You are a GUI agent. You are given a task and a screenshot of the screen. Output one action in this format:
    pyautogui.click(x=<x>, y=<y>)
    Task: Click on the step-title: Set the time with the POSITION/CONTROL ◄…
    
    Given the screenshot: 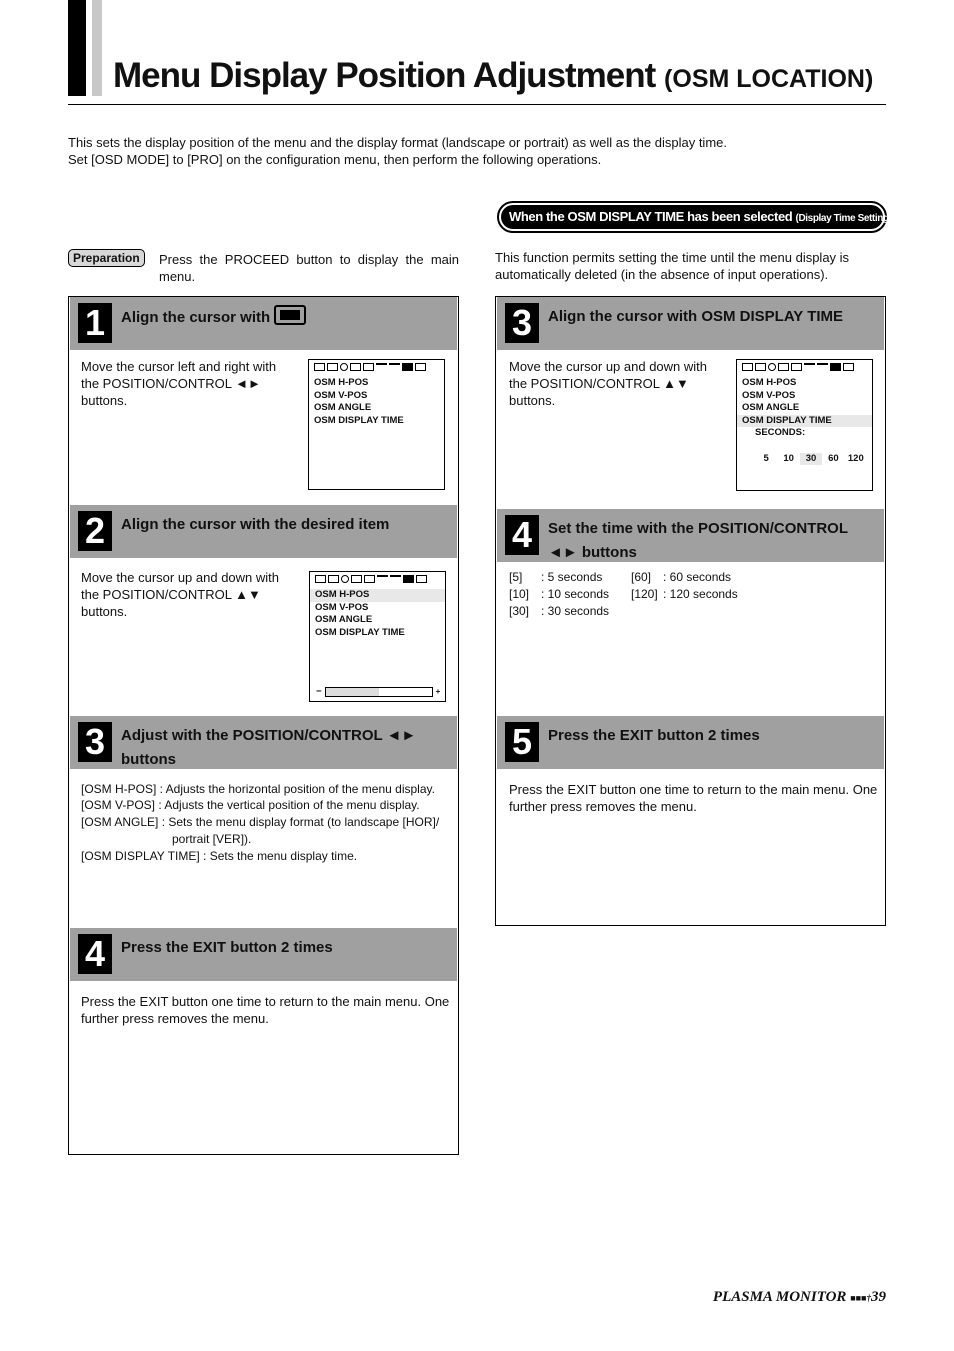 What is the action you would take?
    pyautogui.click(x=698, y=540)
    